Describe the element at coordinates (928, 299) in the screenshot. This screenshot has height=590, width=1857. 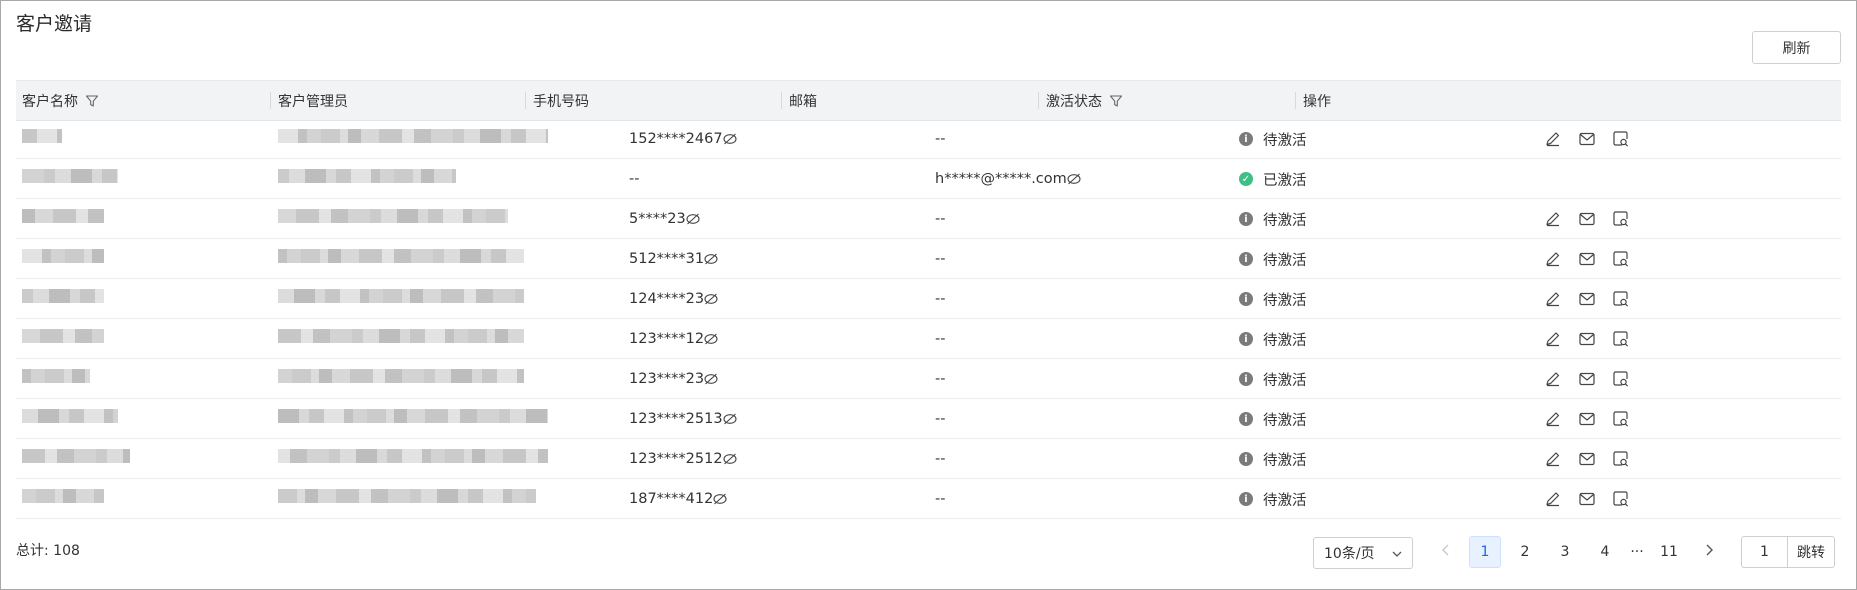
I see `table-row: 124****23 -- i 待激活` at that location.